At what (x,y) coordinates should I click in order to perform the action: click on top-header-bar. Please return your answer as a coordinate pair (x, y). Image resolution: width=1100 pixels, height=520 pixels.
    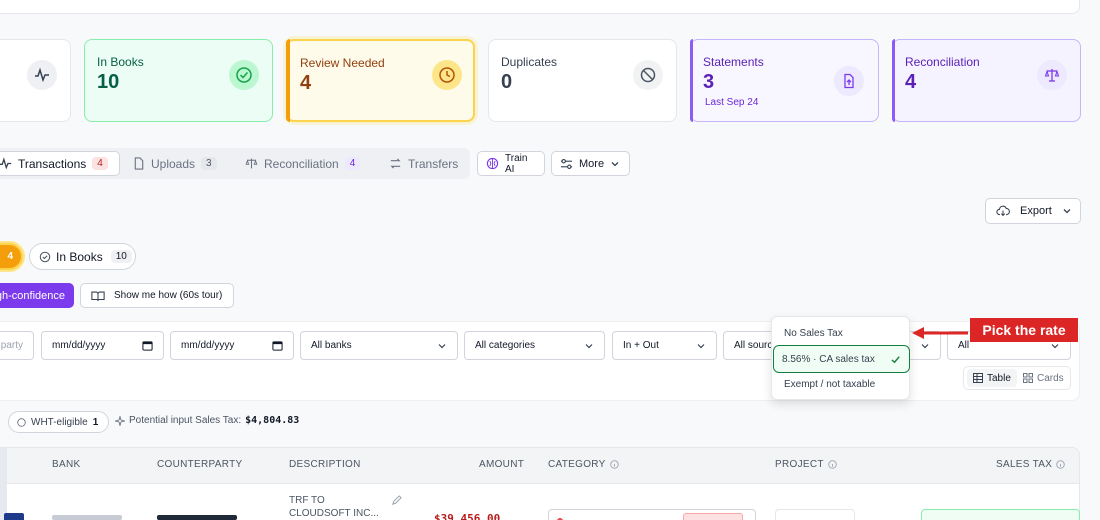
    Looking at the image, I should click on (540, 7).